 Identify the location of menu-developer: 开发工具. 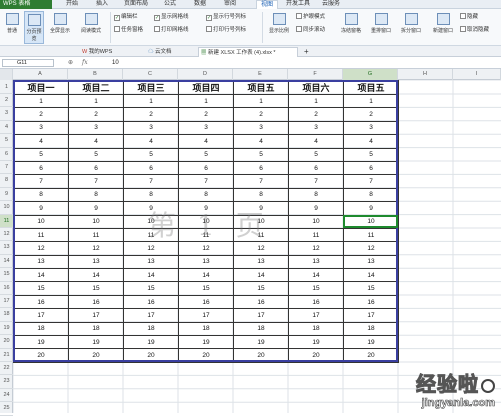
(298, 4).